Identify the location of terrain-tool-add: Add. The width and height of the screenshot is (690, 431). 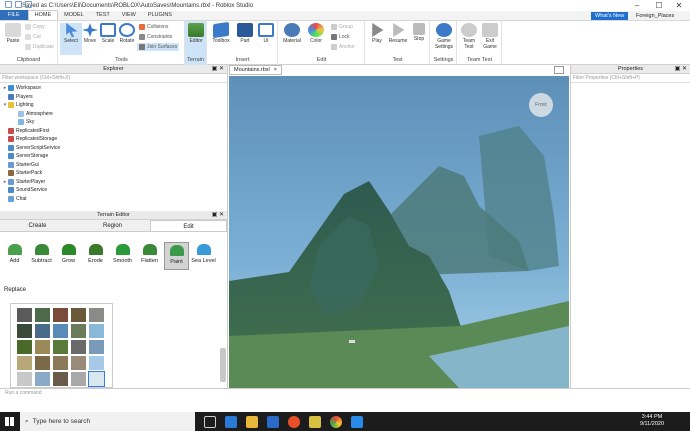
(14, 256).